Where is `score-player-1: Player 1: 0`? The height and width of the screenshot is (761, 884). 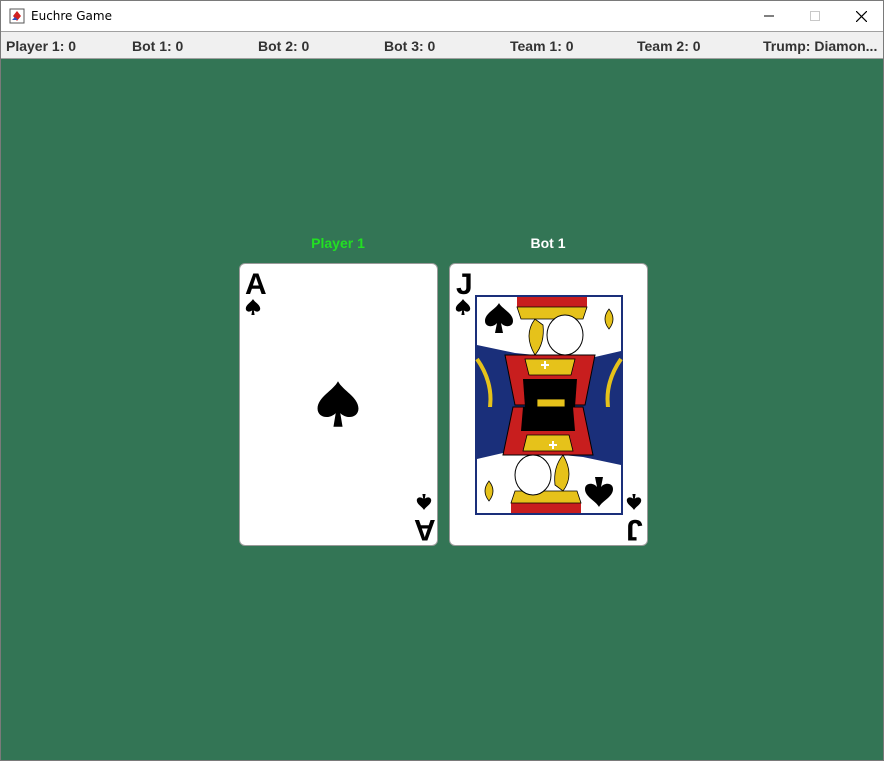 score-player-1: Player 1: 0 is located at coordinates (41, 46).